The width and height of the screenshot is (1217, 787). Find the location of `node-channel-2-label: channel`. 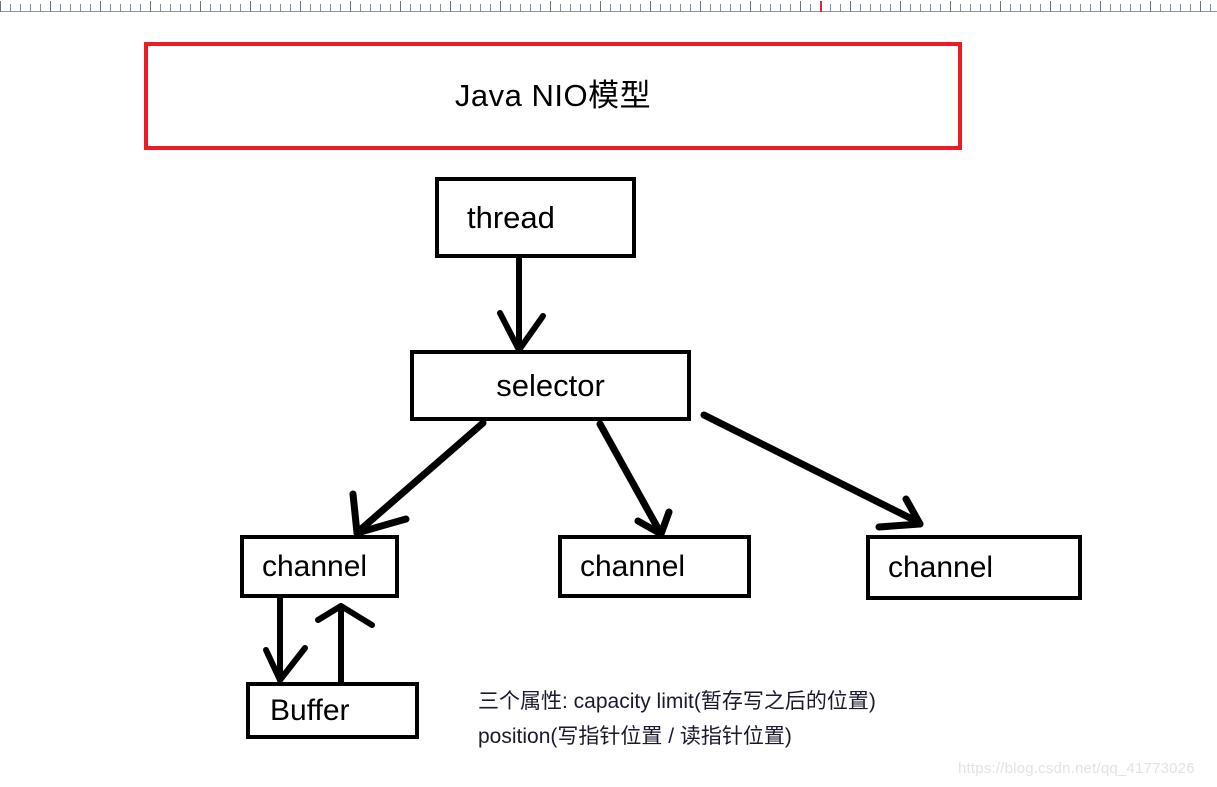

node-channel-2-label: channel is located at coordinates (633, 566).